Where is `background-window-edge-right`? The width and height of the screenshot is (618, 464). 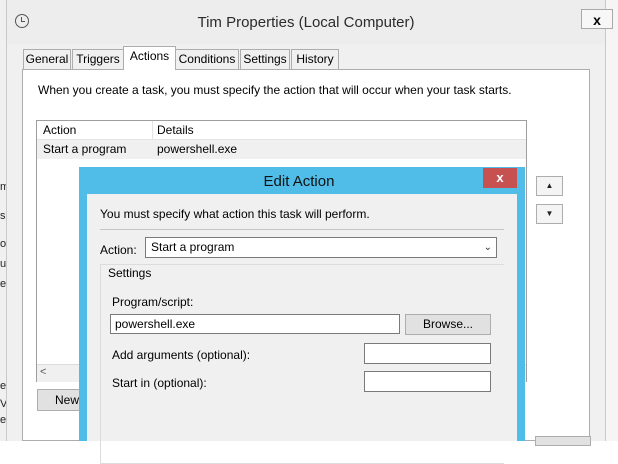 background-window-edge-right is located at coordinates (612, 220).